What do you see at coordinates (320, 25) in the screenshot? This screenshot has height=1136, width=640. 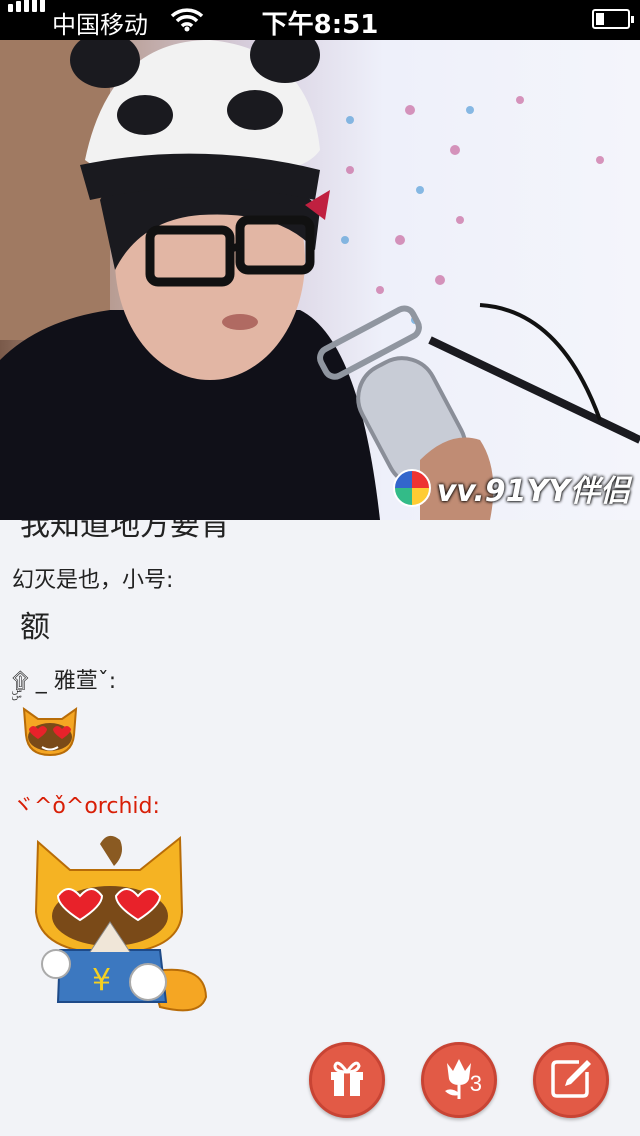 I see `clock: 下午8:51` at bounding box center [320, 25].